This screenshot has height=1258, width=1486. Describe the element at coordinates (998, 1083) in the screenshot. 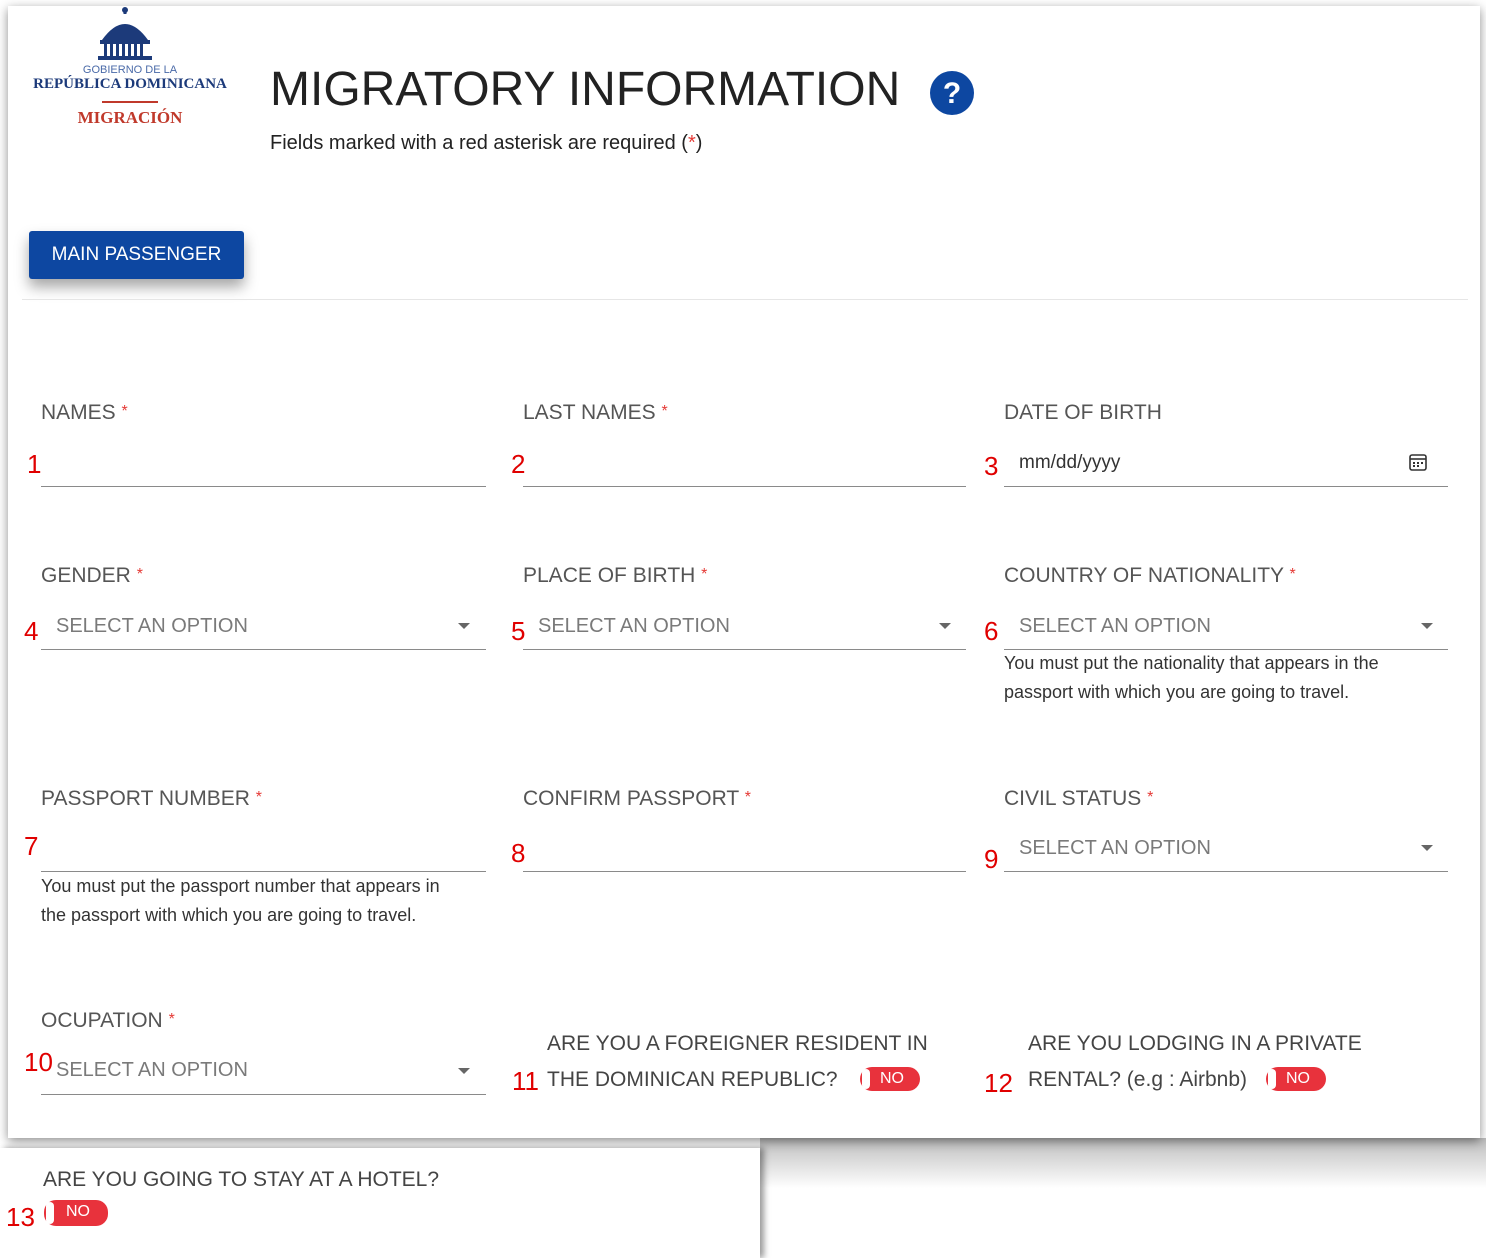

I see `marker-12: 12` at that location.